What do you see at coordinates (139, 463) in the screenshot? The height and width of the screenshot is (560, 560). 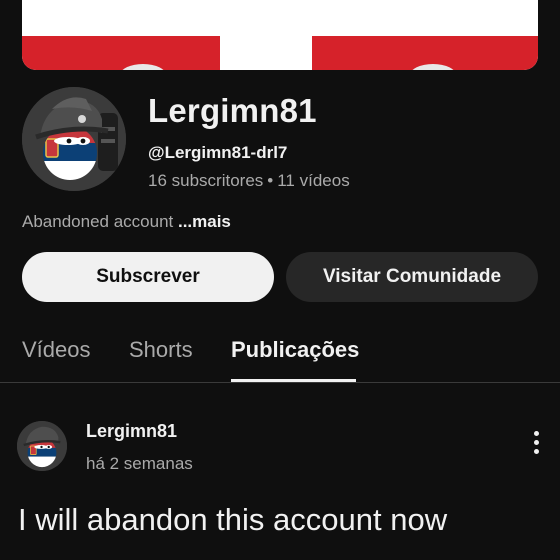 I see `post-timestamp: há 2 semanas` at bounding box center [139, 463].